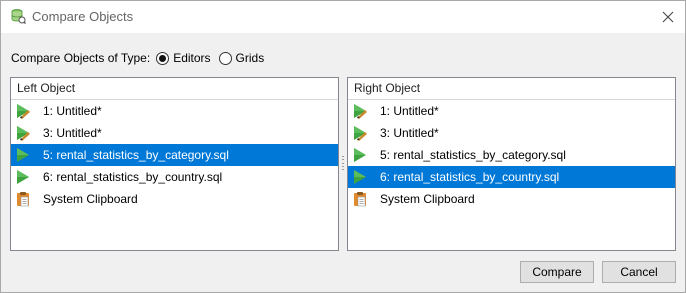 The width and height of the screenshot is (686, 293). What do you see at coordinates (174, 89) in the screenshot?
I see `left-object-header: Left Object` at bounding box center [174, 89].